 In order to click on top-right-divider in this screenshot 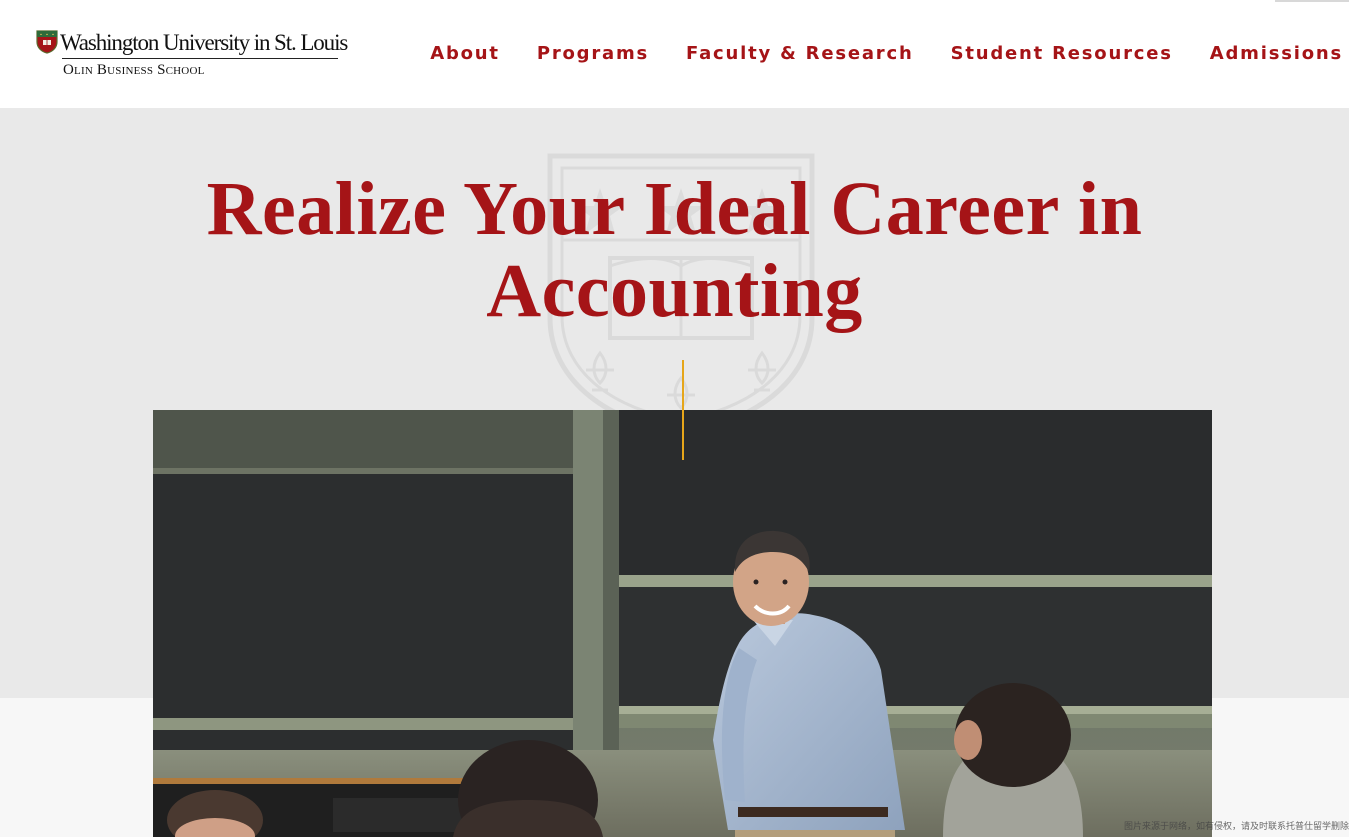, I will do `click(1312, 1)`.